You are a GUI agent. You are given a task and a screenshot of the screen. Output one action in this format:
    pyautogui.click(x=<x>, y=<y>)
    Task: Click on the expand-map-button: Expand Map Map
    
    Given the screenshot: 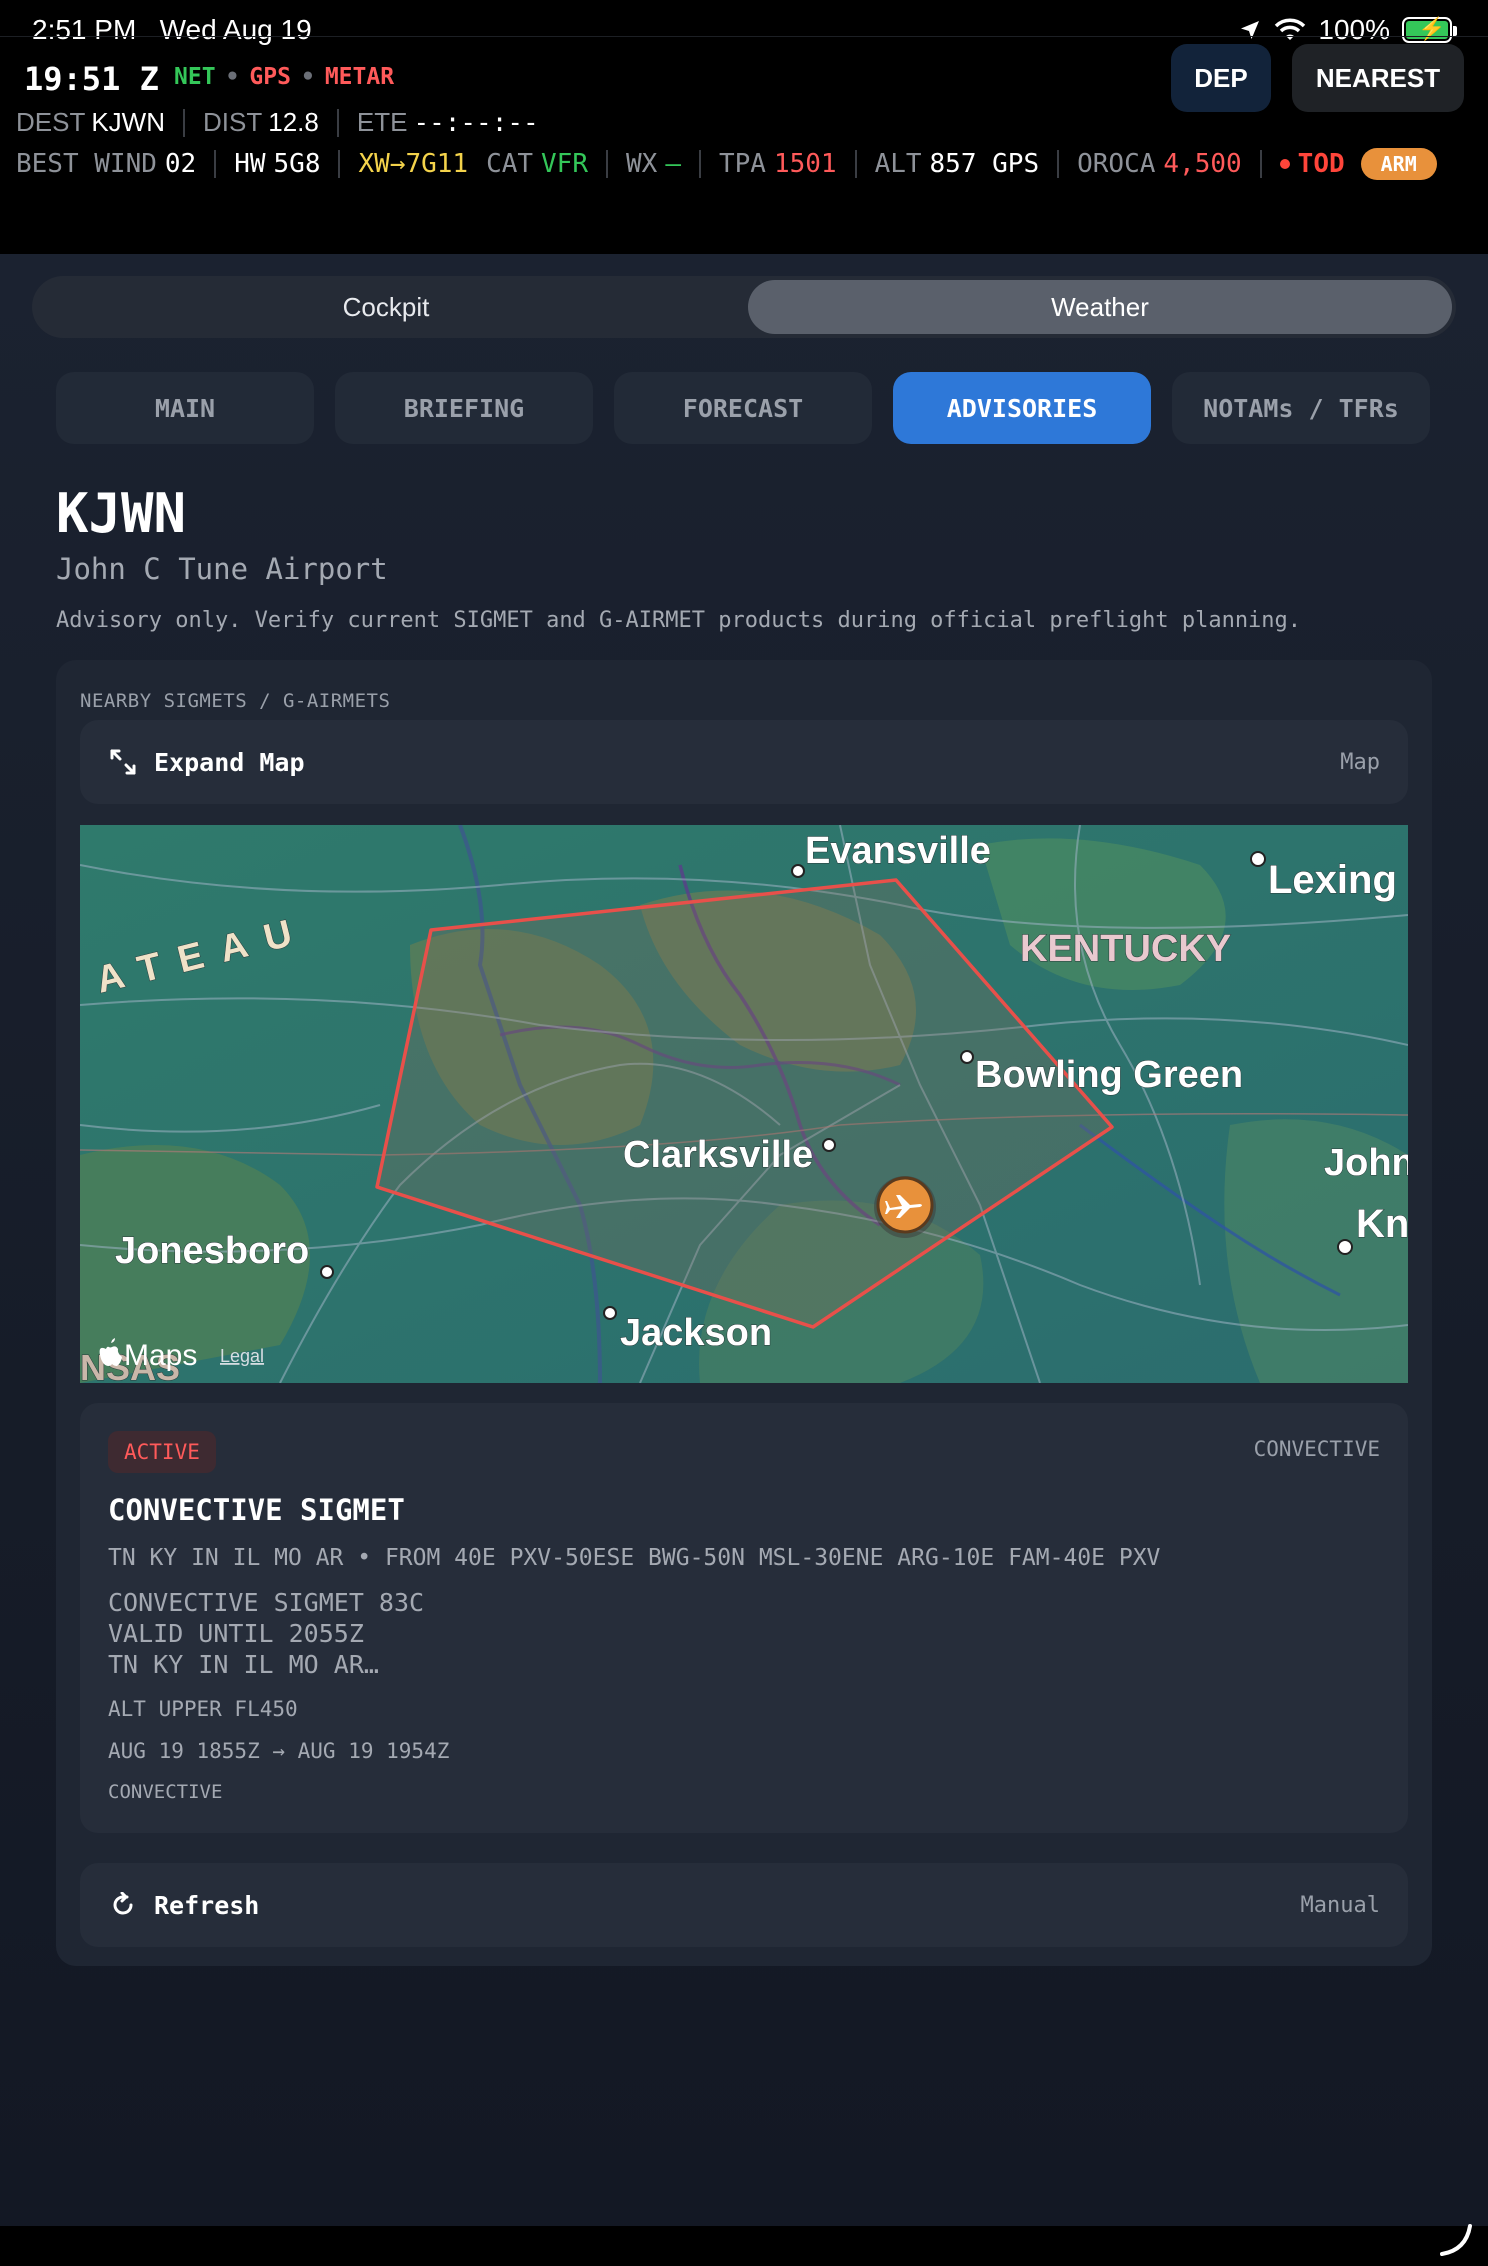 What is the action you would take?
    pyautogui.click(x=744, y=762)
    